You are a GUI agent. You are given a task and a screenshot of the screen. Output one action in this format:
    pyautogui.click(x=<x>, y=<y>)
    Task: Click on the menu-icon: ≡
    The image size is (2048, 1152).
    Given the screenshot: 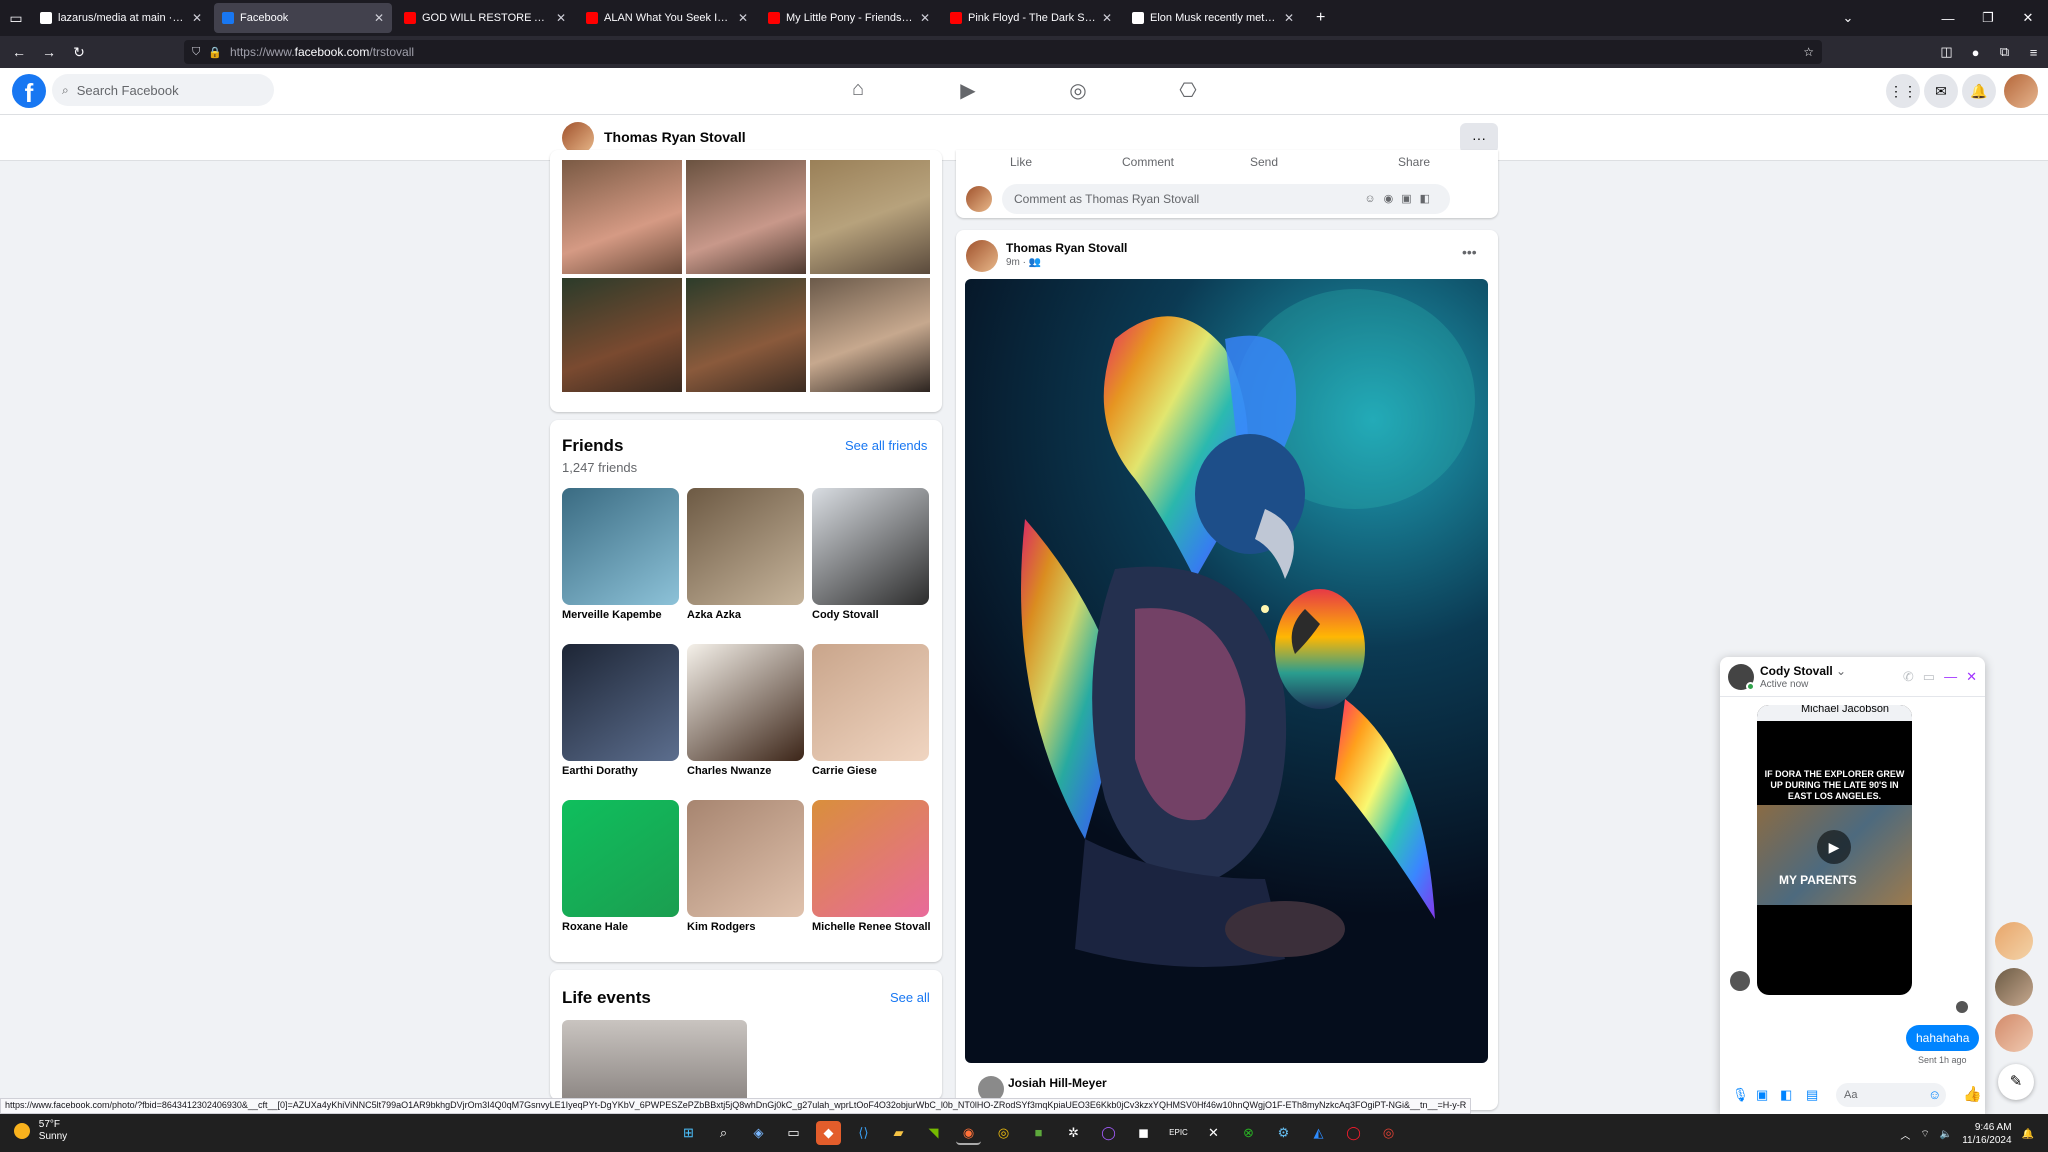 What is the action you would take?
    pyautogui.click(x=2033, y=52)
    